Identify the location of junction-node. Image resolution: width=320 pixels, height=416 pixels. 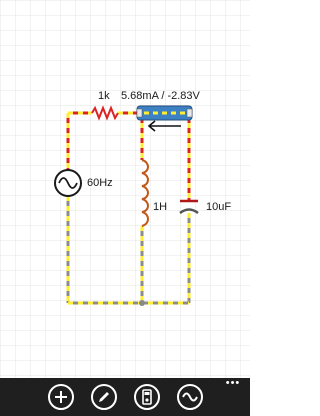
(142, 303).